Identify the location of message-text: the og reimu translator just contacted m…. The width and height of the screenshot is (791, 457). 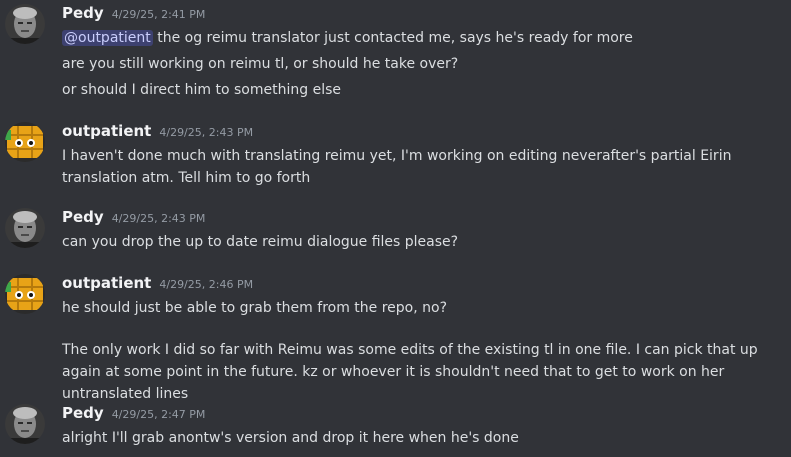
(392, 38).